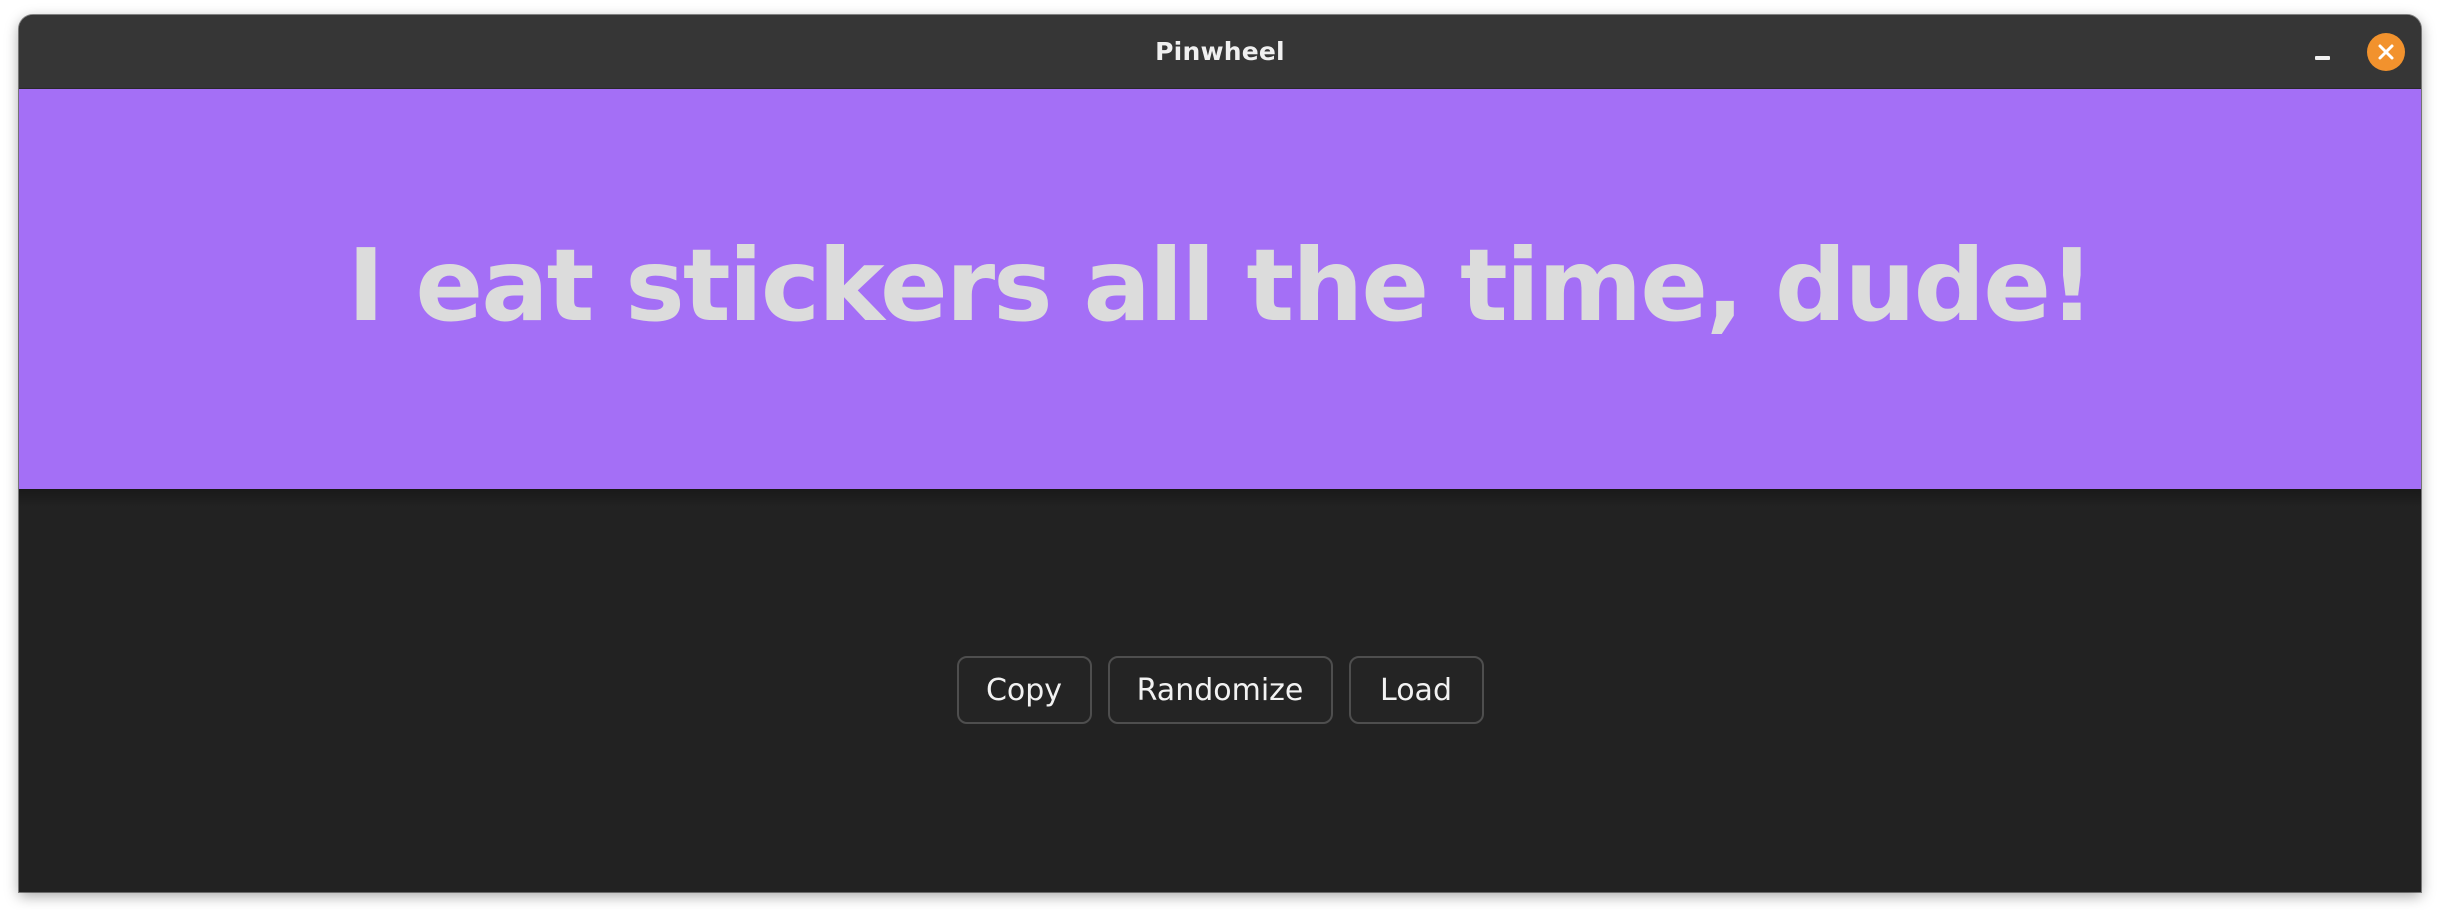 The height and width of the screenshot is (910, 2440). I want to click on close-button, so click(2386, 52).